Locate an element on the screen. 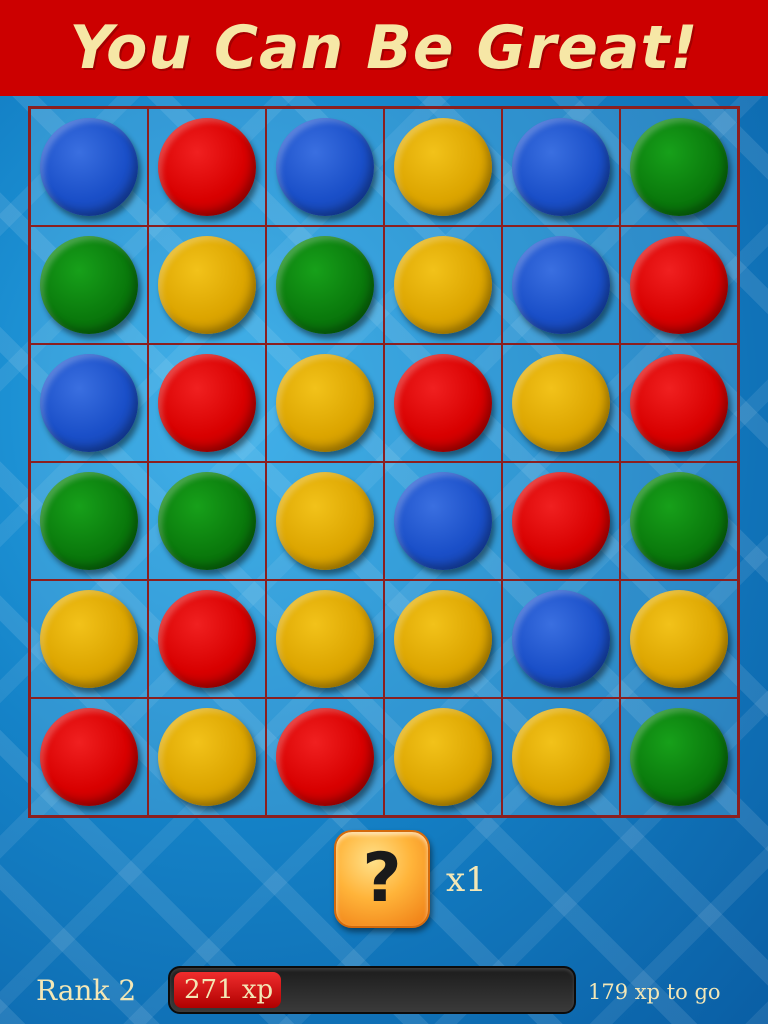 The image size is (768, 1024). title-banner: You Can Be Great! is located at coordinates (384, 48).